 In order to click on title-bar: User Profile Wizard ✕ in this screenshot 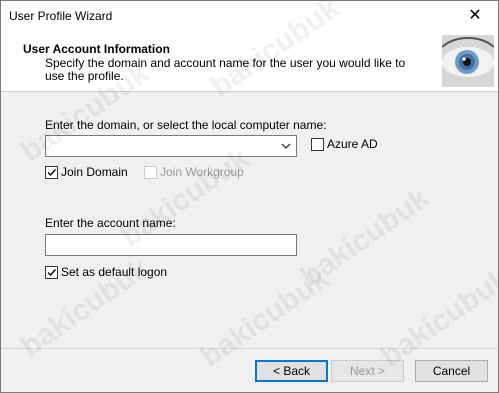, I will do `click(249, 16)`.